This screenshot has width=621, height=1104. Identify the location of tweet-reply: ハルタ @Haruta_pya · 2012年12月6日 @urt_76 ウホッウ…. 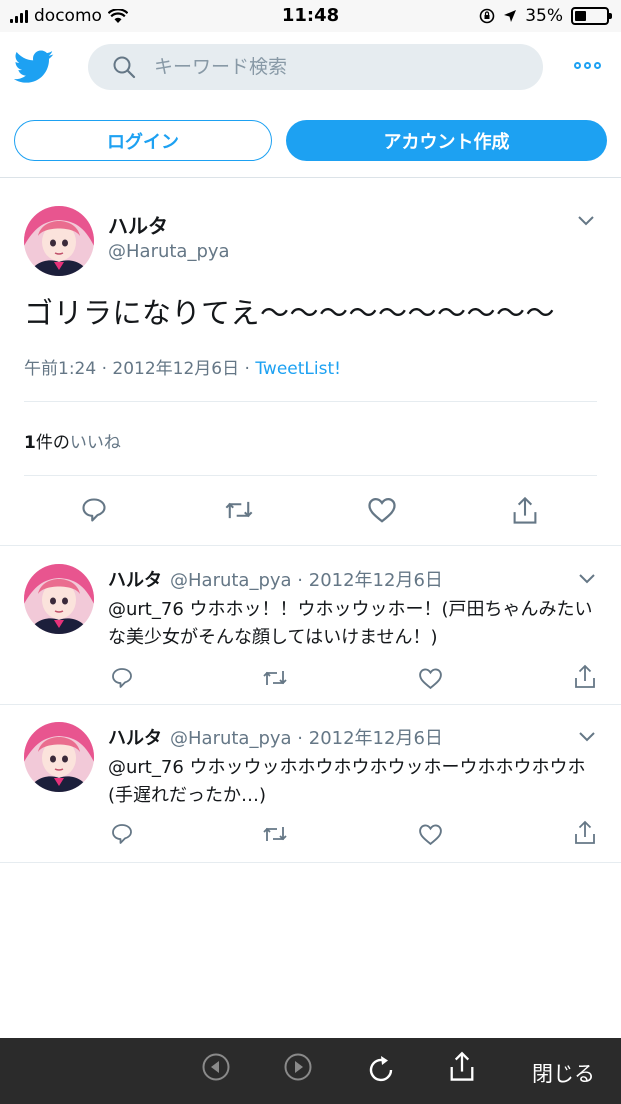
(310, 784).